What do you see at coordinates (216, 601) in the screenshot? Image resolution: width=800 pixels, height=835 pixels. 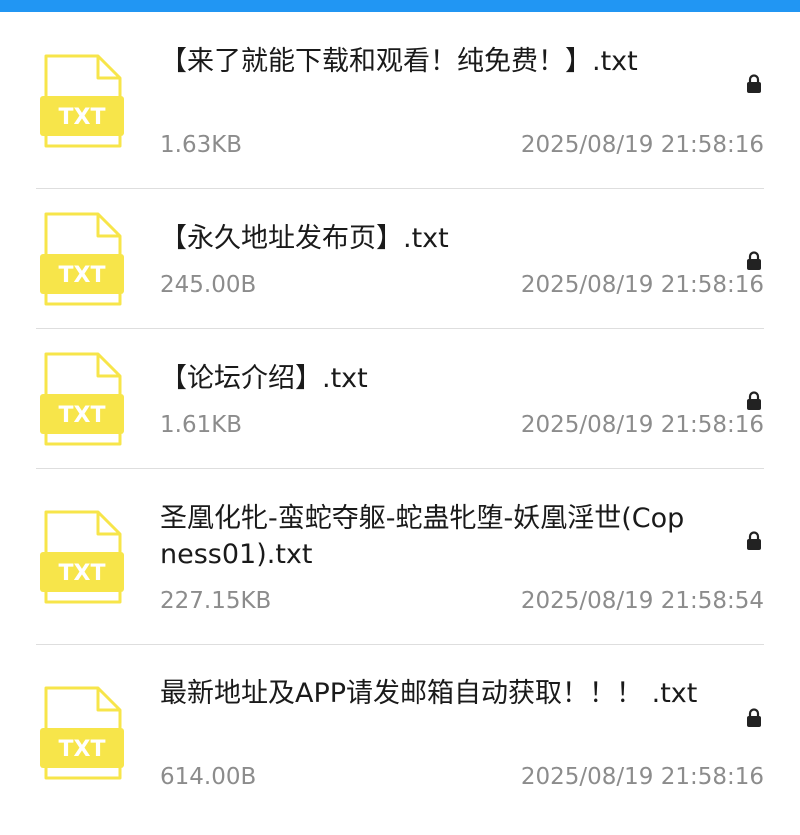 I see `file-size: 227.15KB` at bounding box center [216, 601].